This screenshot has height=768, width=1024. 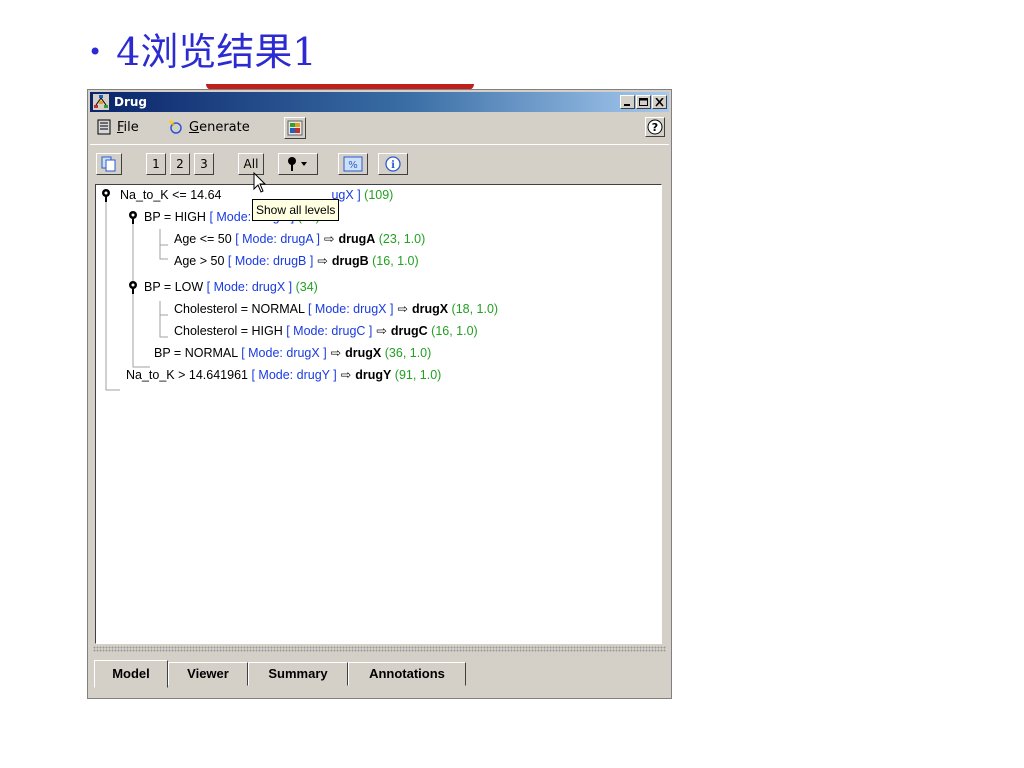 I want to click on slide-heading: • 4浏览结果1, so click(x=202, y=54).